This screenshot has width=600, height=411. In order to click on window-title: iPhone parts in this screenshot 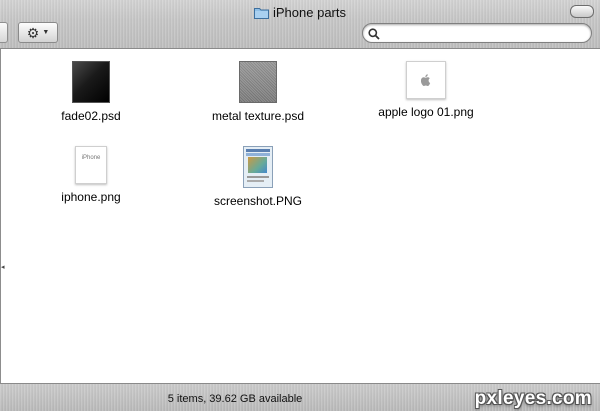, I will do `click(309, 12)`.